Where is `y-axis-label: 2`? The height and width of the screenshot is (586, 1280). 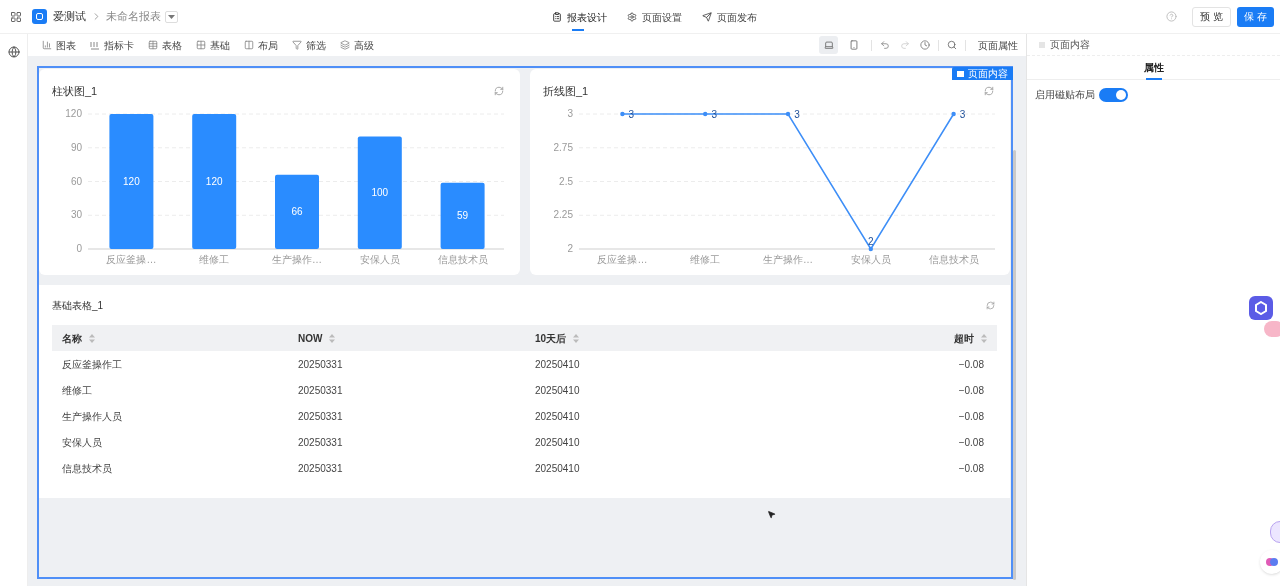 y-axis-label: 2 is located at coordinates (570, 248).